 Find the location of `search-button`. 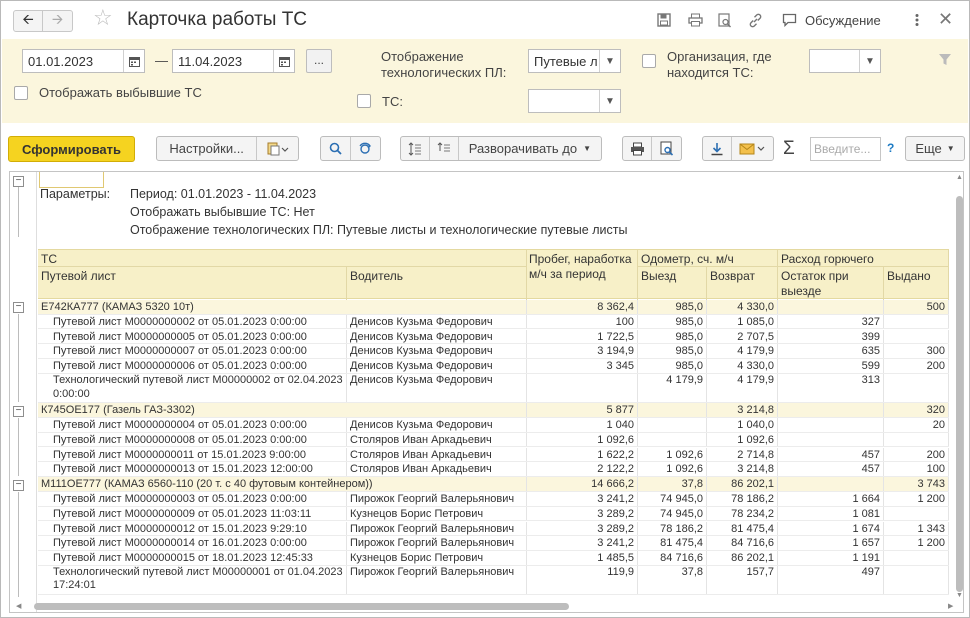

search-button is located at coordinates (336, 148).